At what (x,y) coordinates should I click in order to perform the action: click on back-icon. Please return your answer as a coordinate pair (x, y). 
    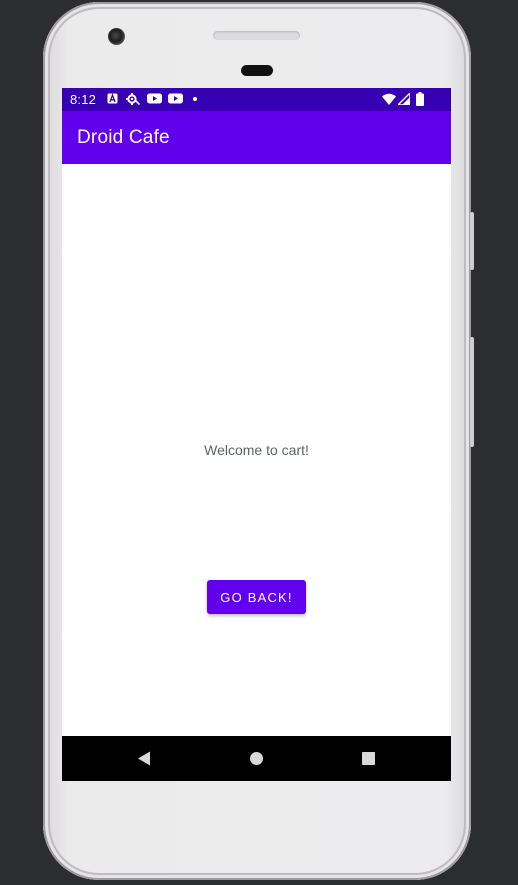
    Looking at the image, I should click on (144, 758).